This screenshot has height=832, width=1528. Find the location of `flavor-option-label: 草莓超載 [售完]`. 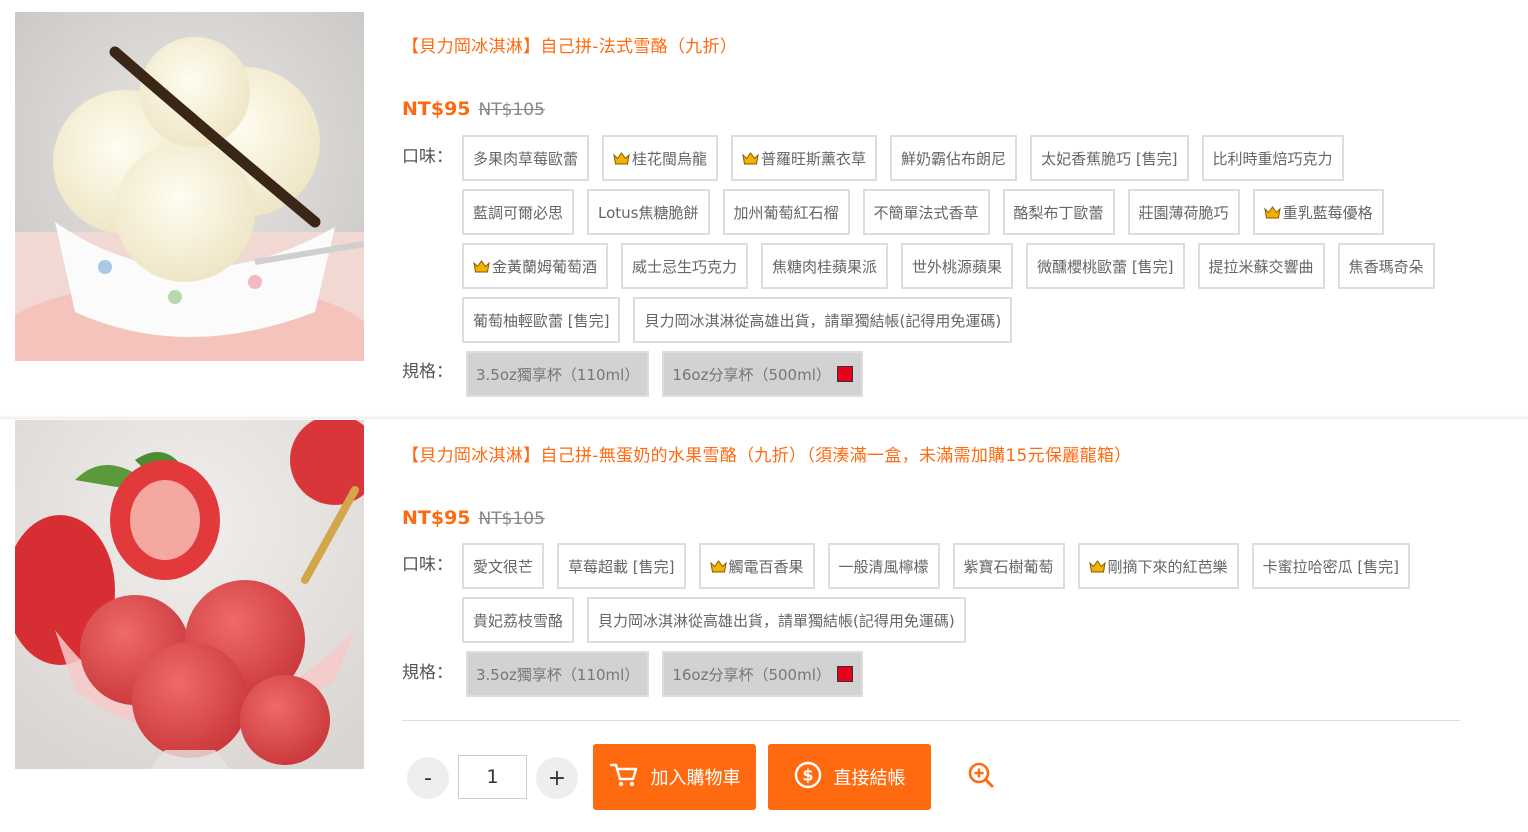

flavor-option-label: 草莓超載 [售完] is located at coordinates (621, 566).